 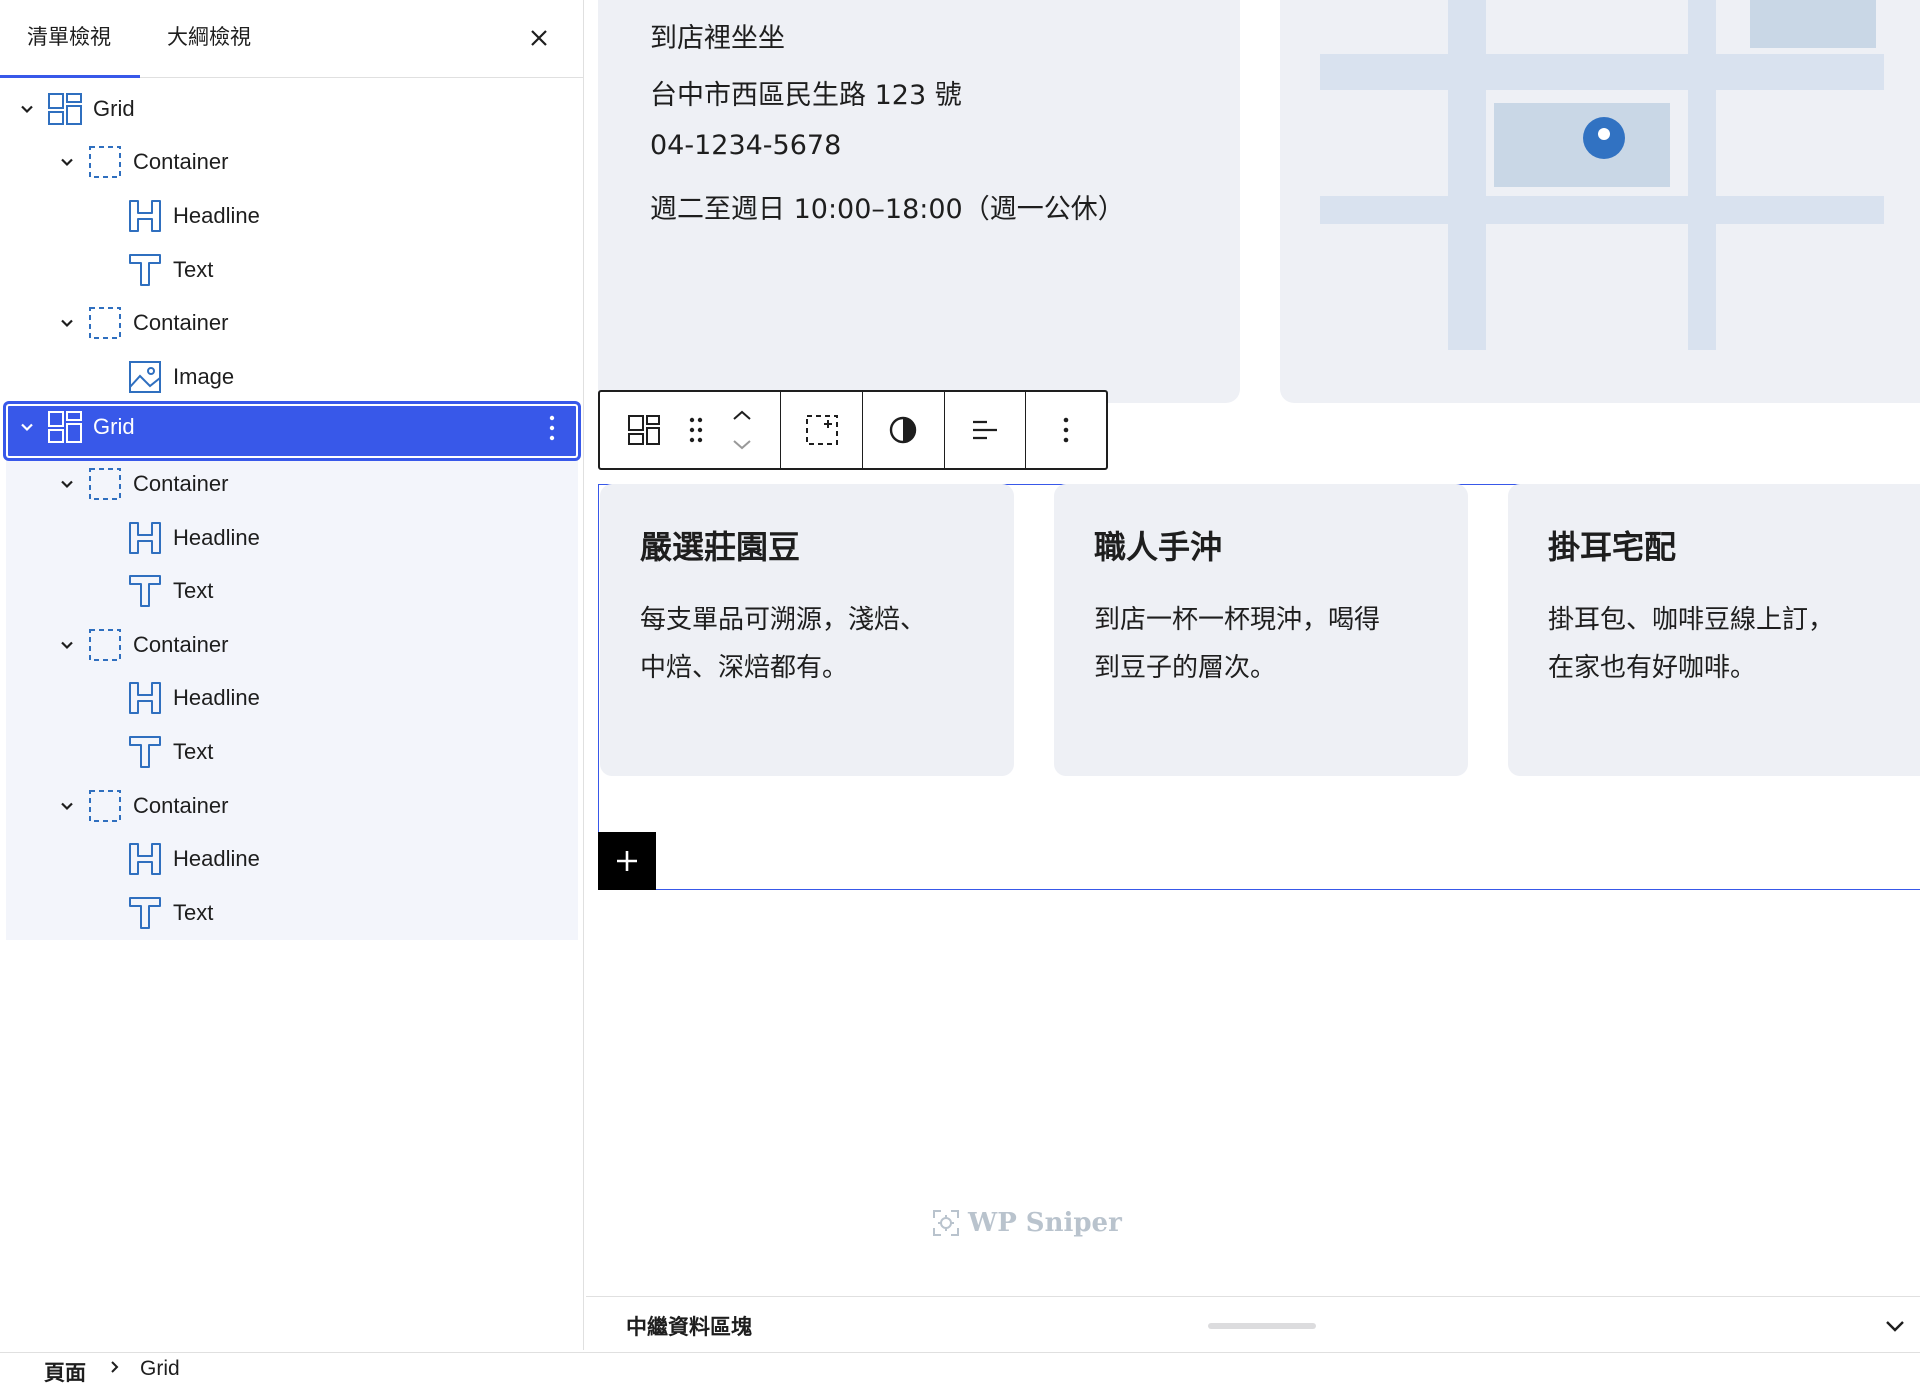 I want to click on tab-list-view: 清單檢視, so click(x=70, y=39).